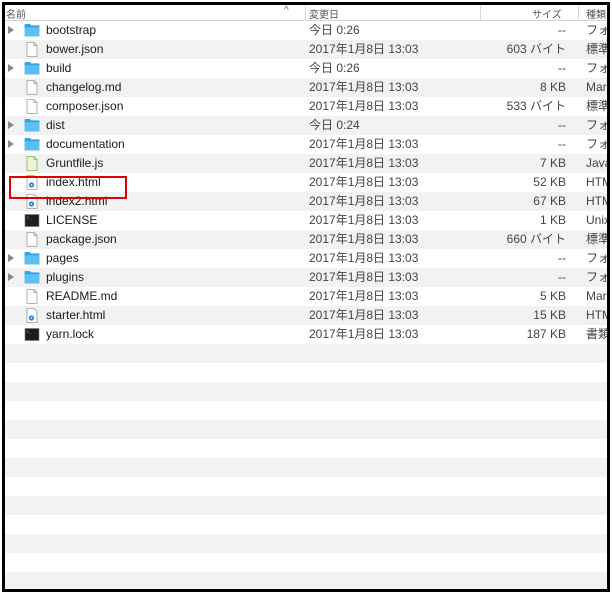  What do you see at coordinates (546, 334) in the screenshot?
I see `file-size: 187 KB` at bounding box center [546, 334].